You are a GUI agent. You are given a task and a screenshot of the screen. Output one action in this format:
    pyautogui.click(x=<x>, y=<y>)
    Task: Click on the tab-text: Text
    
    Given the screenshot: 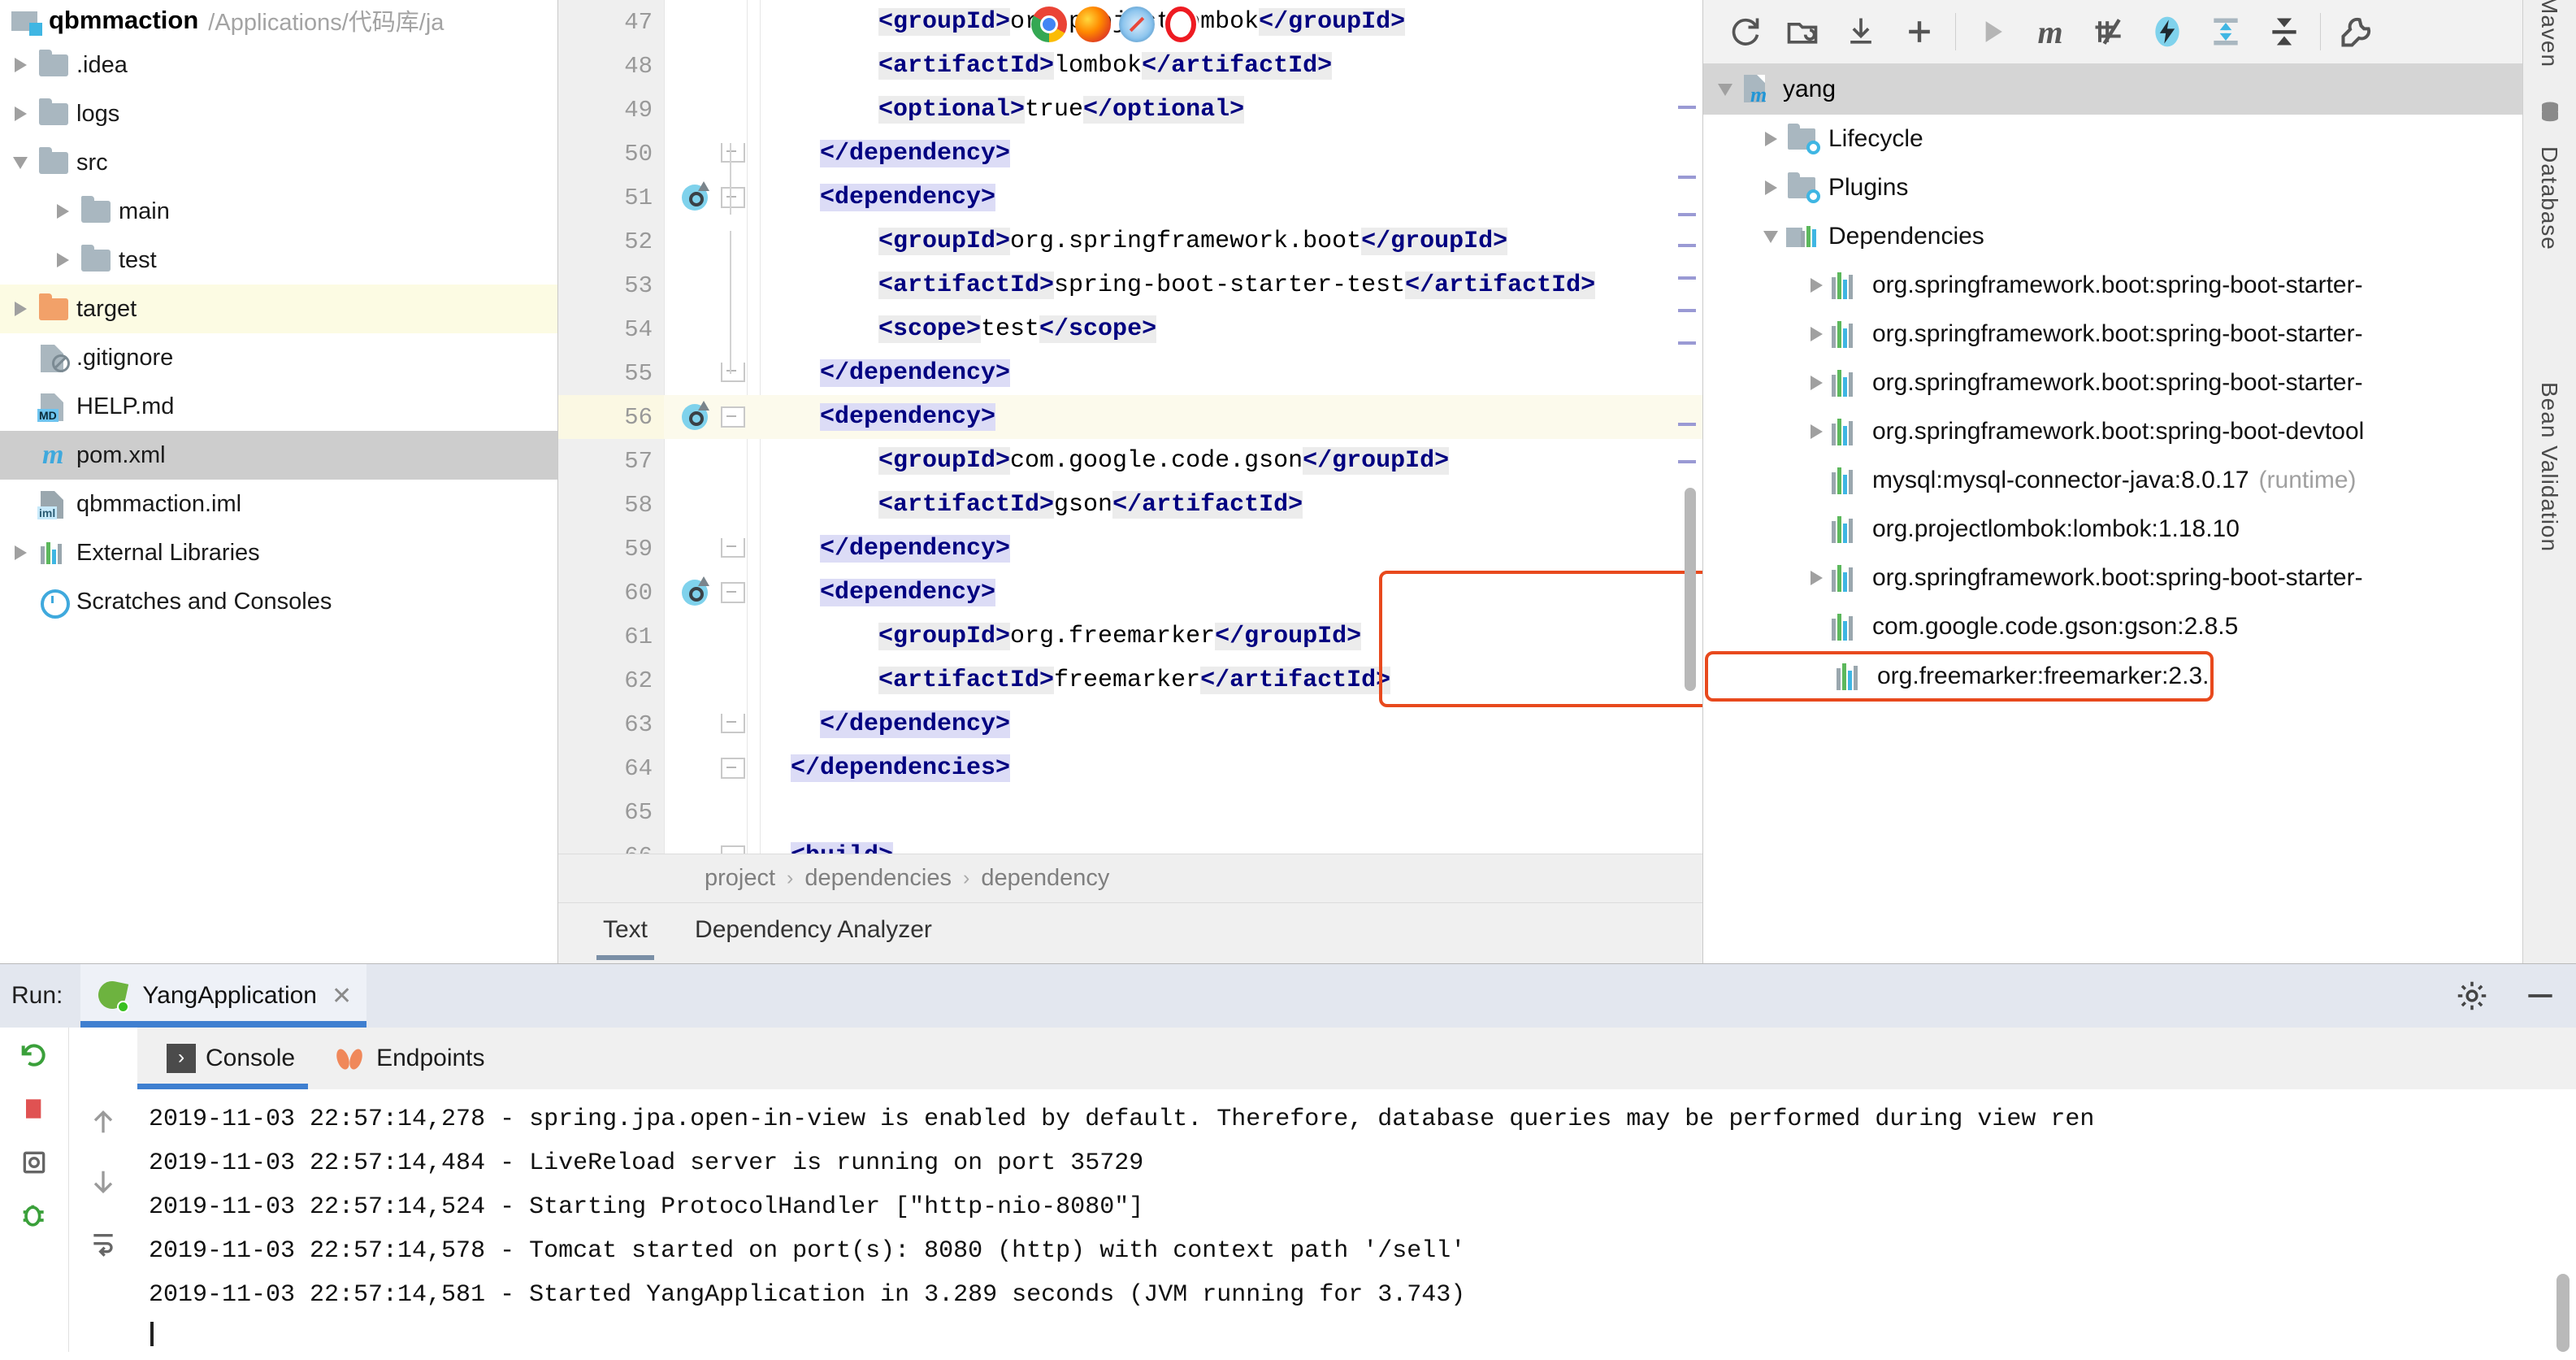 What is the action you would take?
    pyautogui.click(x=625, y=938)
    